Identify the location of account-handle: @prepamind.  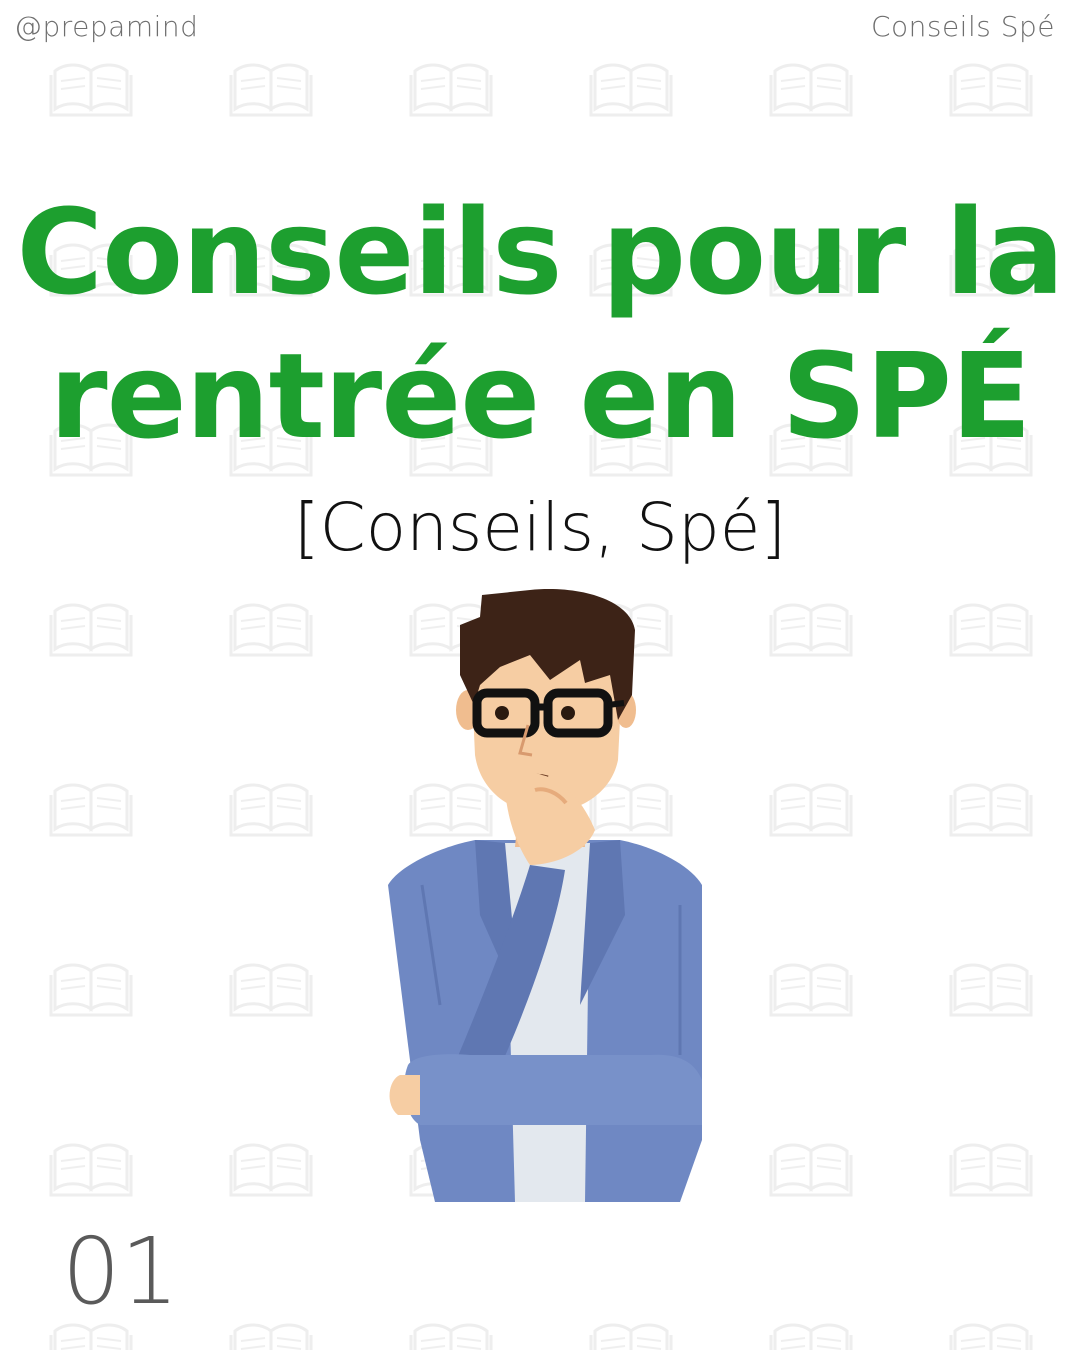
(106, 26).